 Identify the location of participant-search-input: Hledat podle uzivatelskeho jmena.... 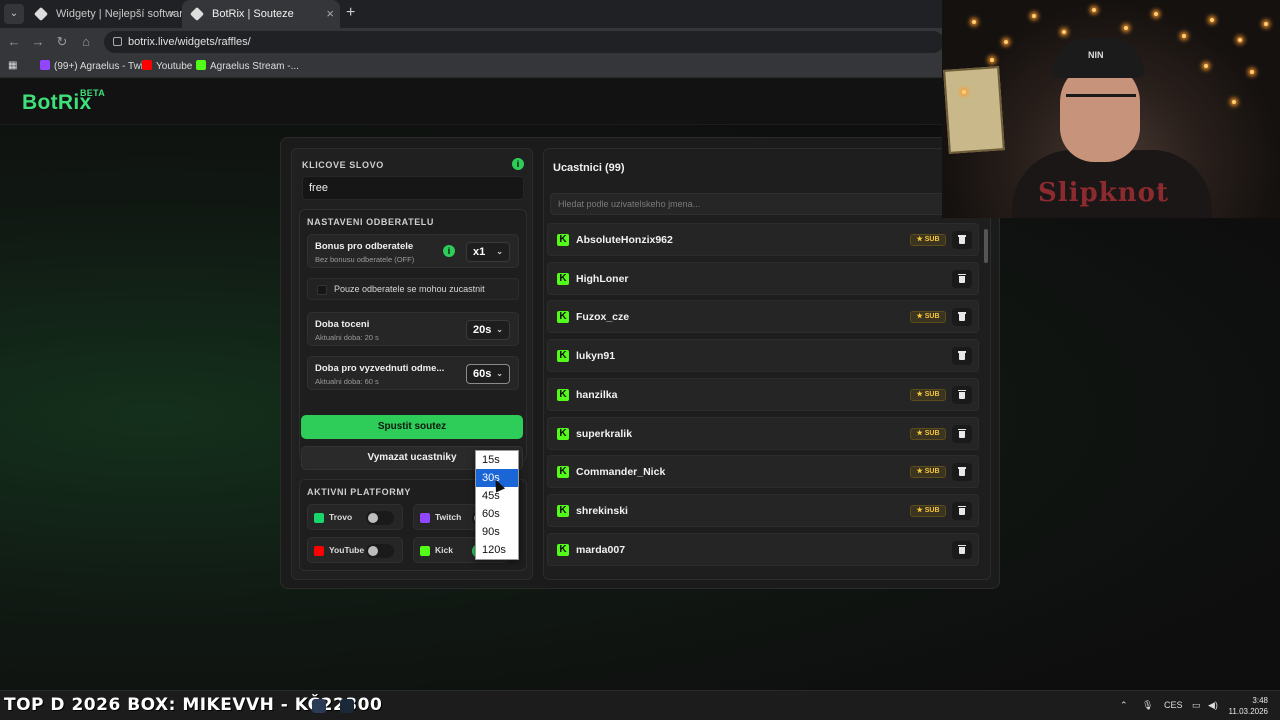
(767, 204).